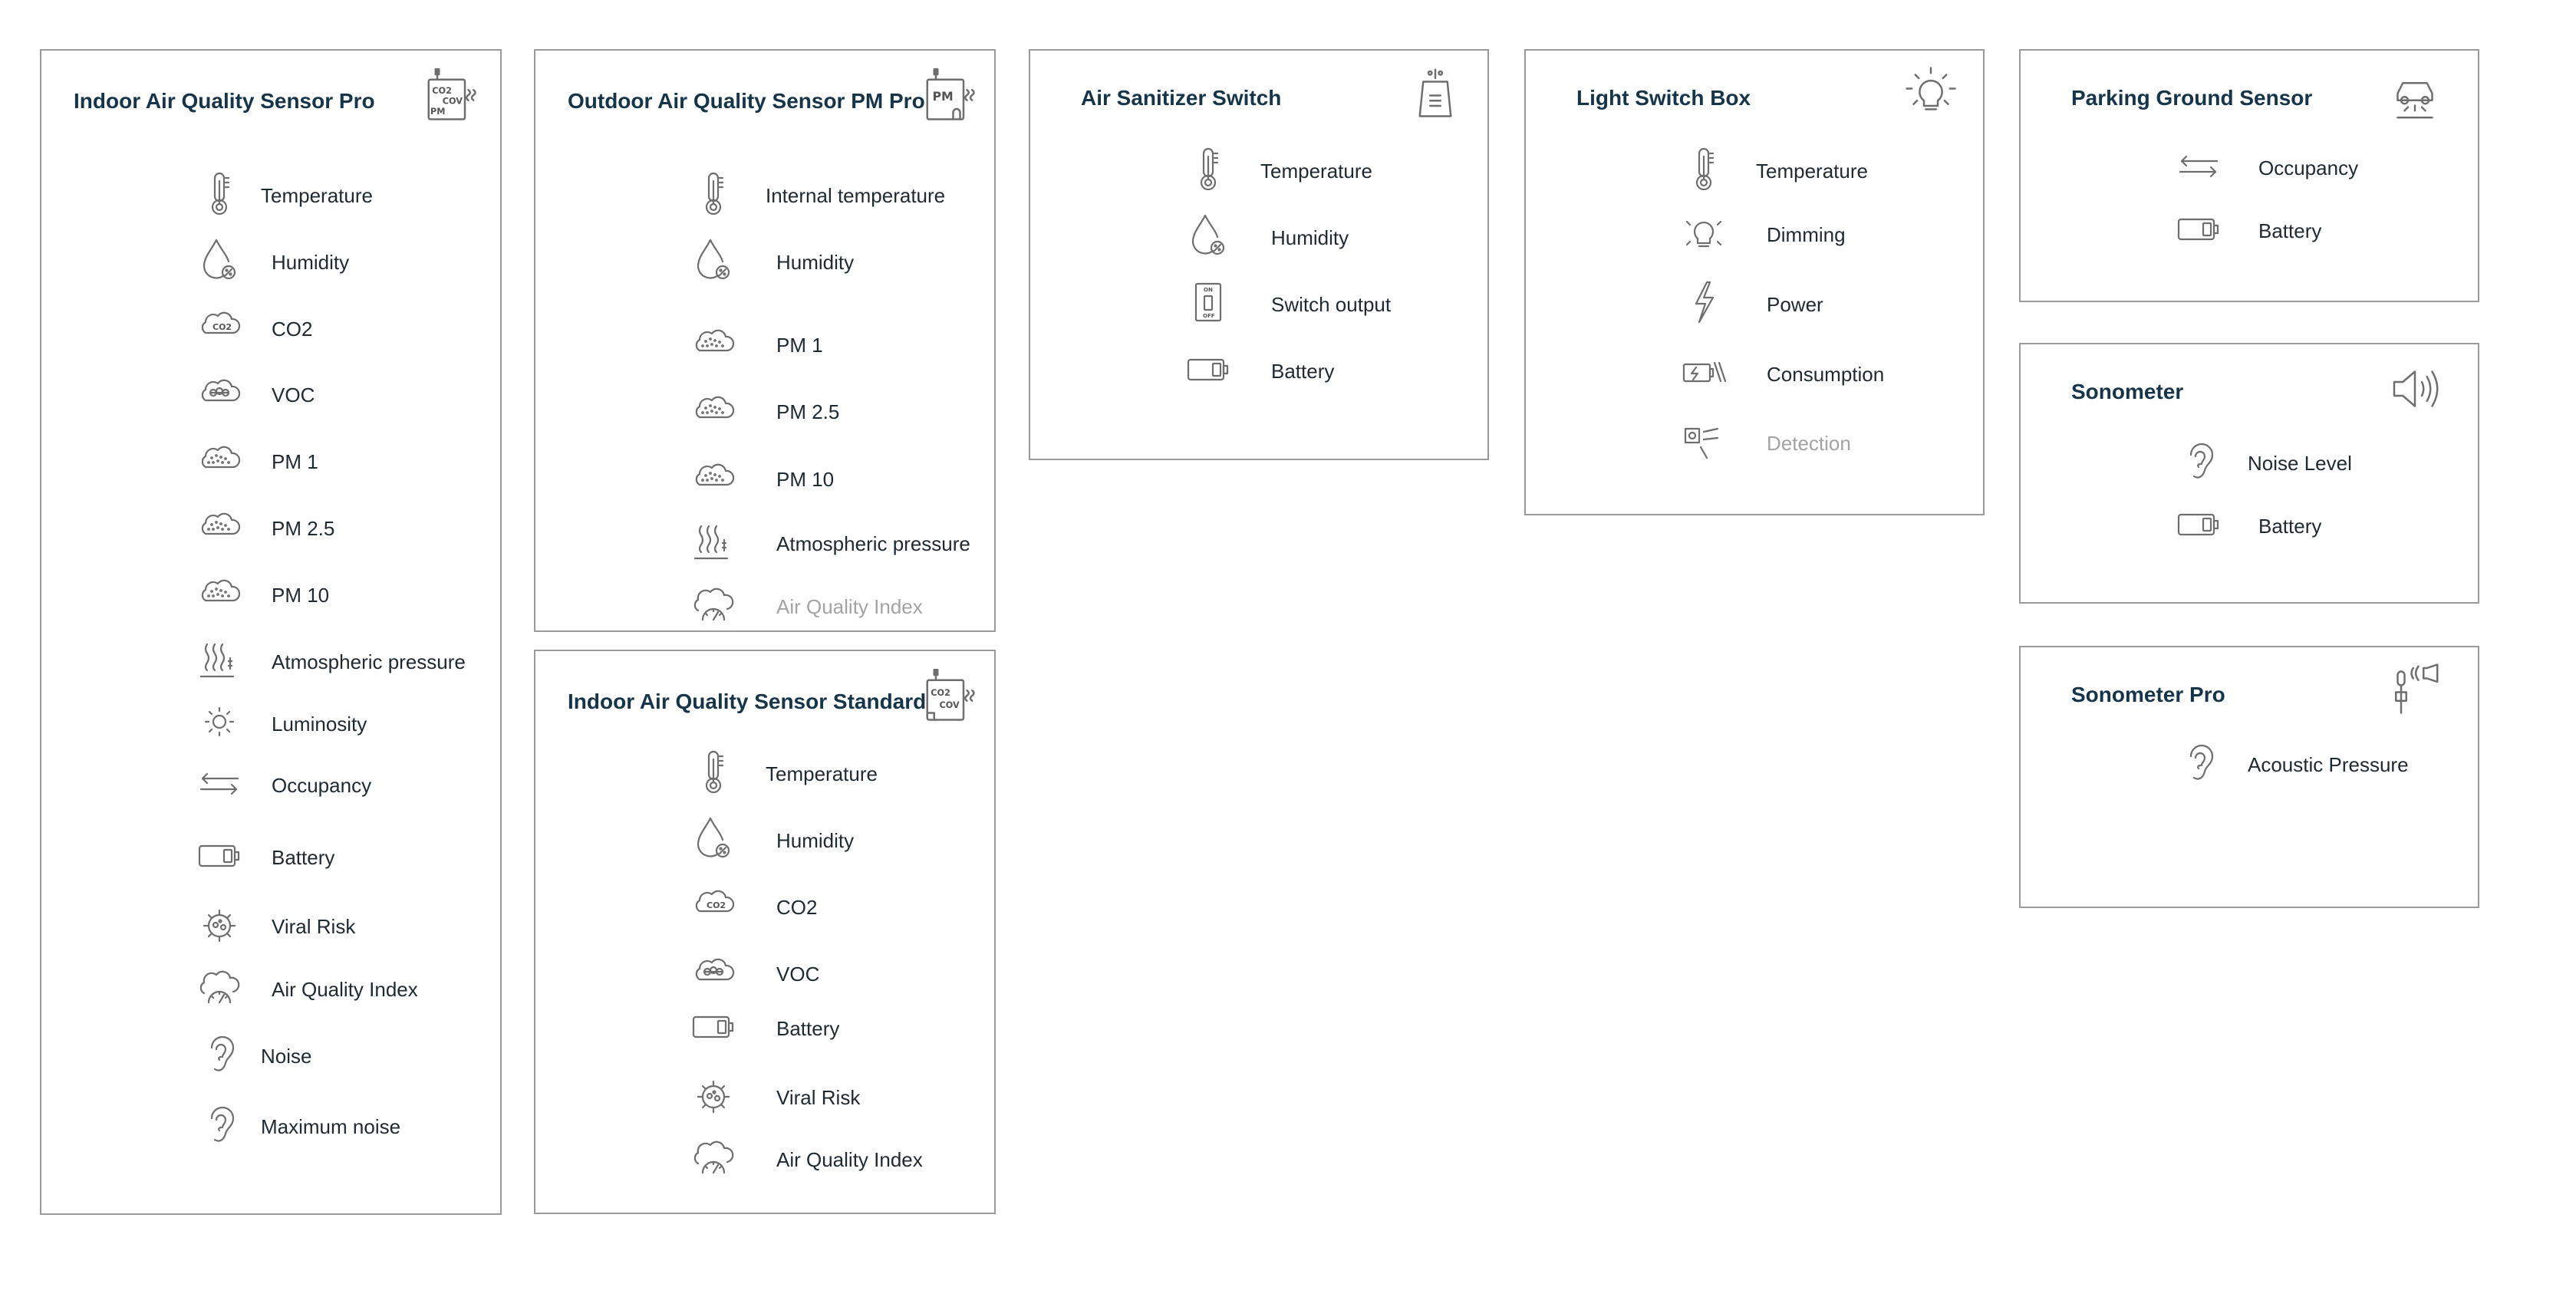  Describe the element at coordinates (2415, 95) in the screenshot. I see `car-sensor-icon` at that location.